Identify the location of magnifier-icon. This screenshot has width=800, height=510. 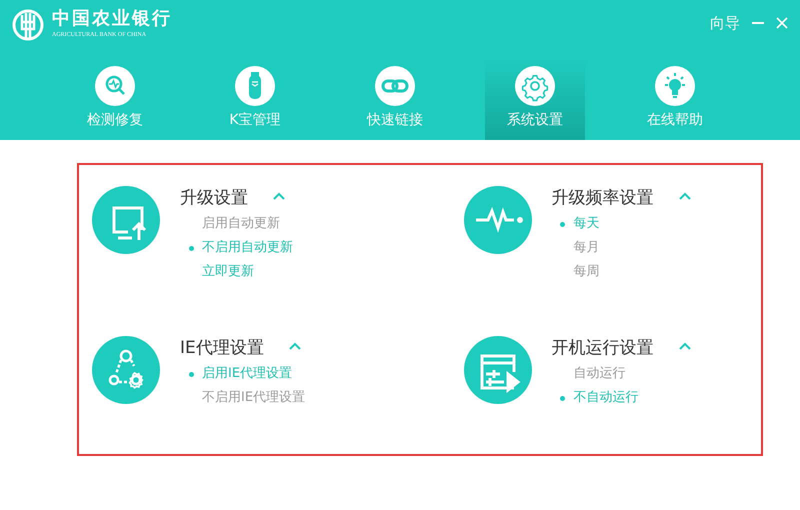
(115, 86).